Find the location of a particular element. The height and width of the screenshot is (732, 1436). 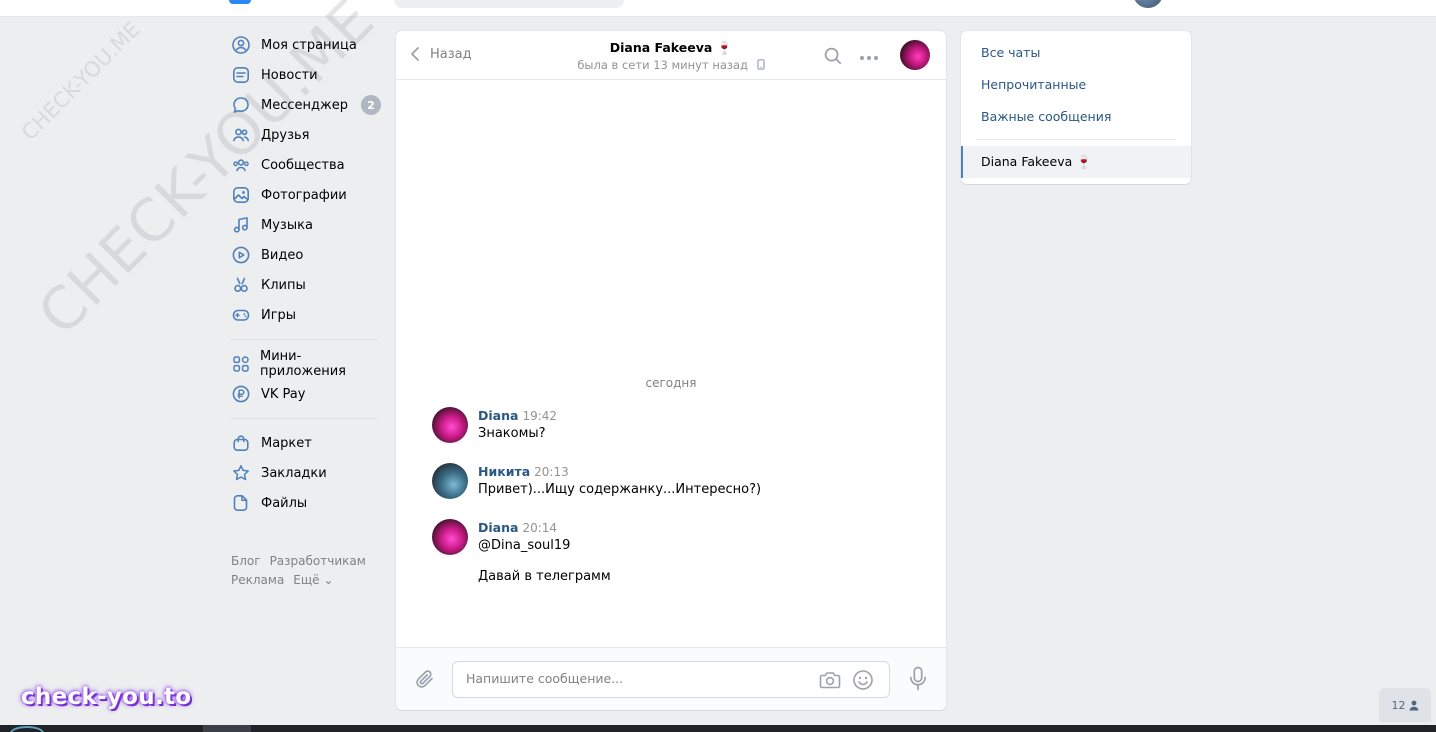

more-icon is located at coordinates (869, 57).